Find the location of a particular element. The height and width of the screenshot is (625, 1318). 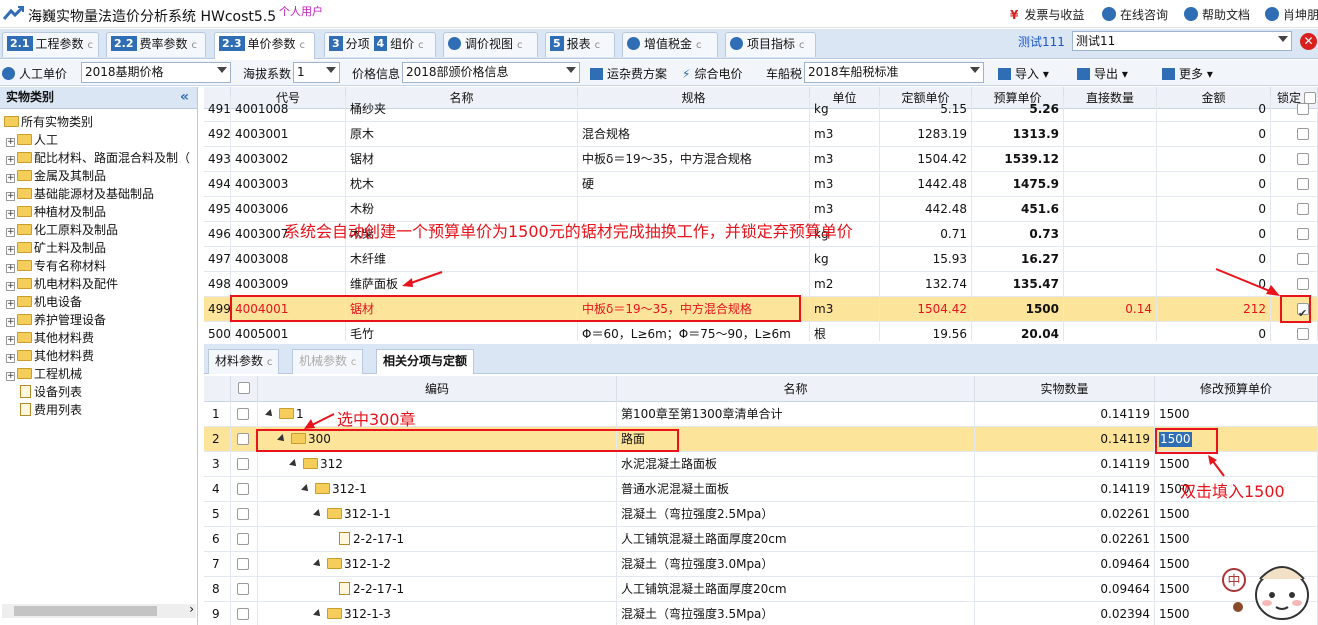

price-info-select: 2018部颁价格信息 is located at coordinates (491, 72).